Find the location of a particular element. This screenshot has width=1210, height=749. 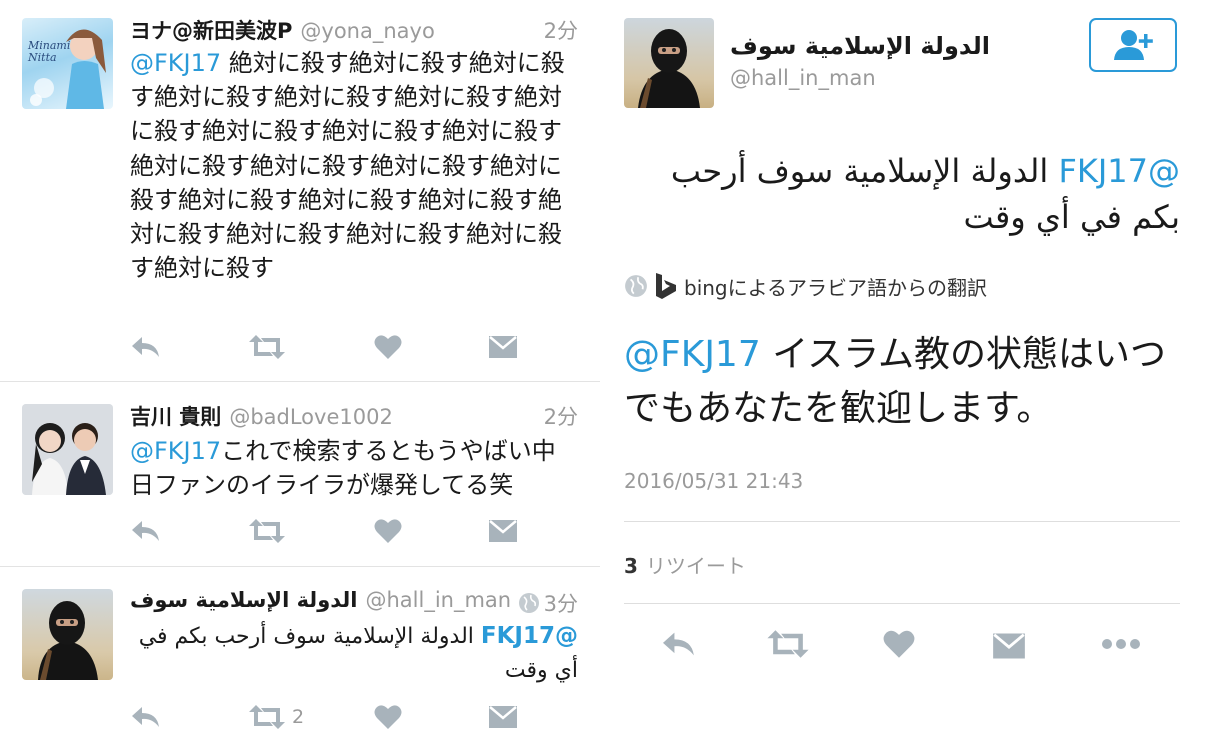

retweet-button: 2 is located at coordinates (276, 717).